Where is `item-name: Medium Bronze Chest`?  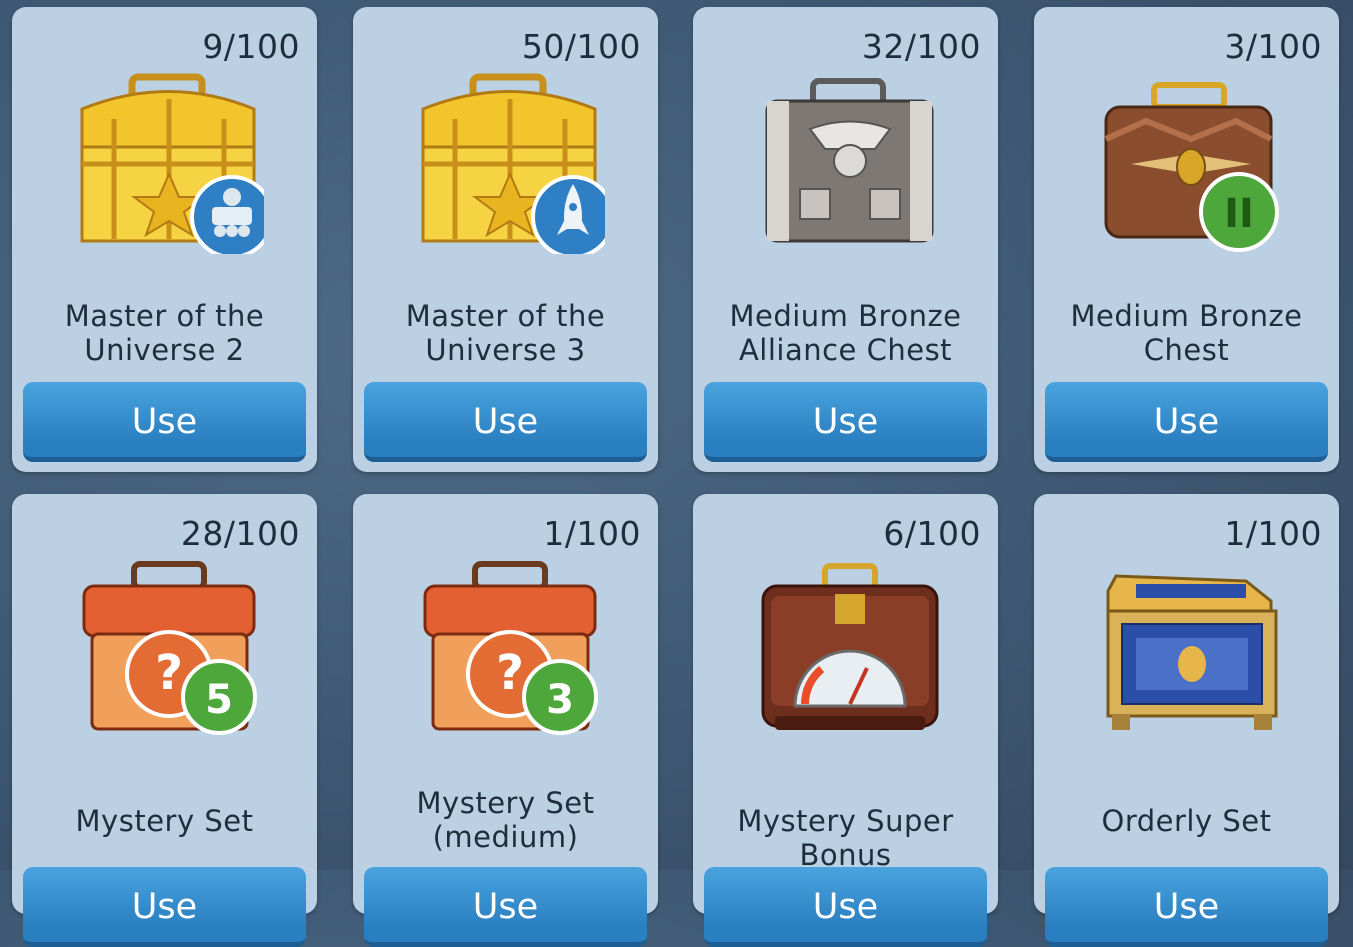 item-name: Medium Bronze Chest is located at coordinates (1186, 333).